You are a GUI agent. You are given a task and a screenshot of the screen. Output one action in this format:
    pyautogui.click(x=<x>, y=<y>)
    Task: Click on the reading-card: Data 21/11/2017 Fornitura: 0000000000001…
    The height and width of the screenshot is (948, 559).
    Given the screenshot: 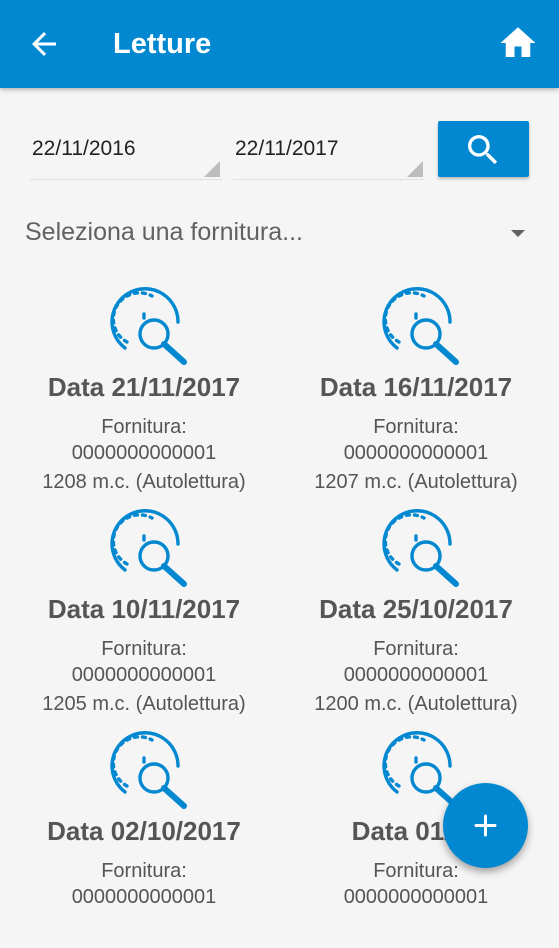 What is the action you would take?
    pyautogui.click(x=144, y=393)
    